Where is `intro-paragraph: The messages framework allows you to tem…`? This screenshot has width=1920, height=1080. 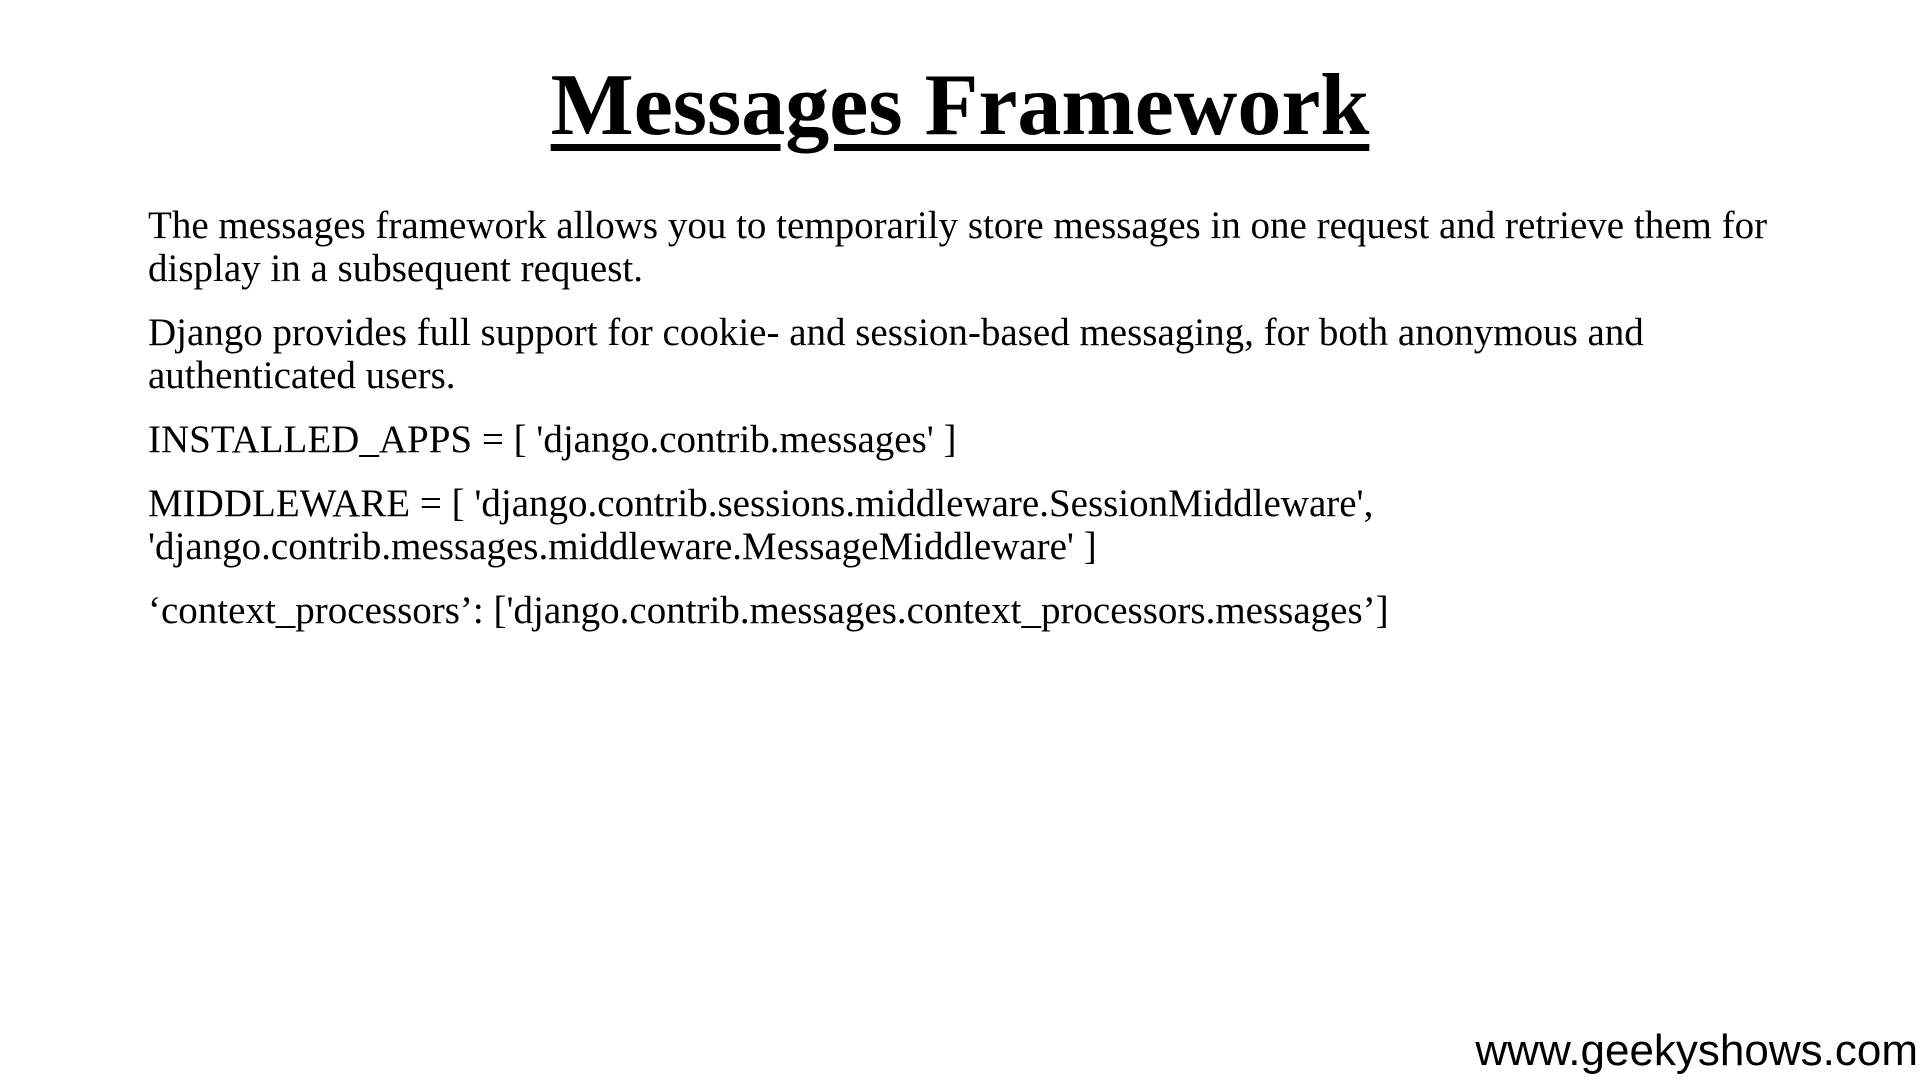
intro-paragraph: The messages framework allows you to tem… is located at coordinates (958, 247).